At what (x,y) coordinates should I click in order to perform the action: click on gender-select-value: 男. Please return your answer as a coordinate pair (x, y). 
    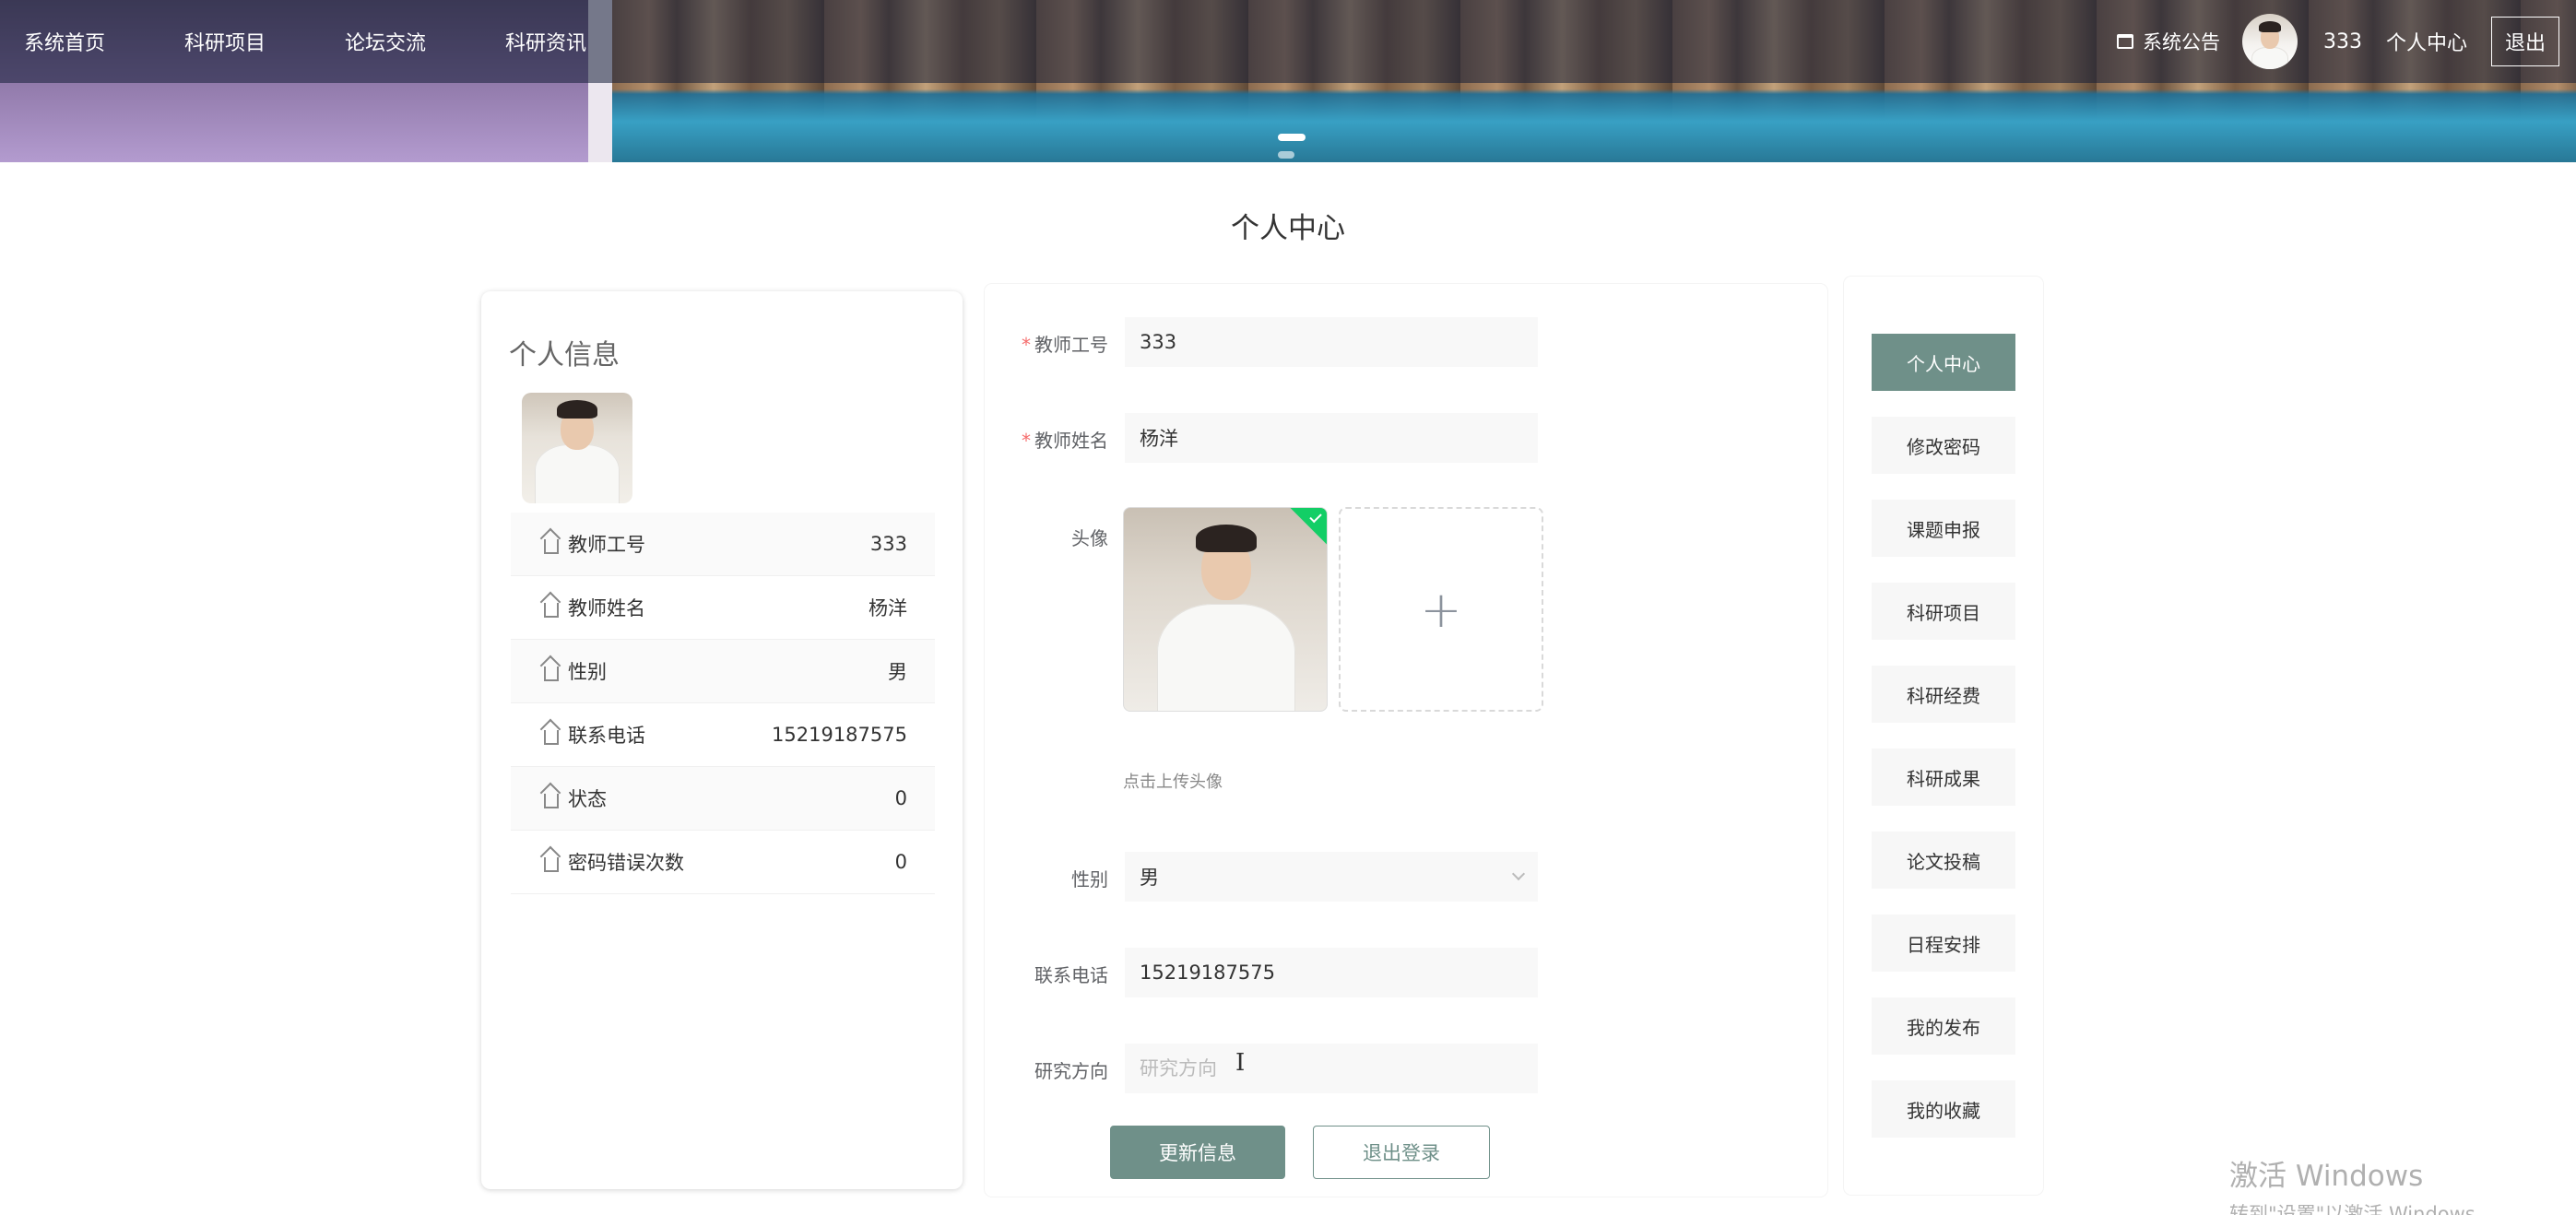
    Looking at the image, I should click on (1149, 878).